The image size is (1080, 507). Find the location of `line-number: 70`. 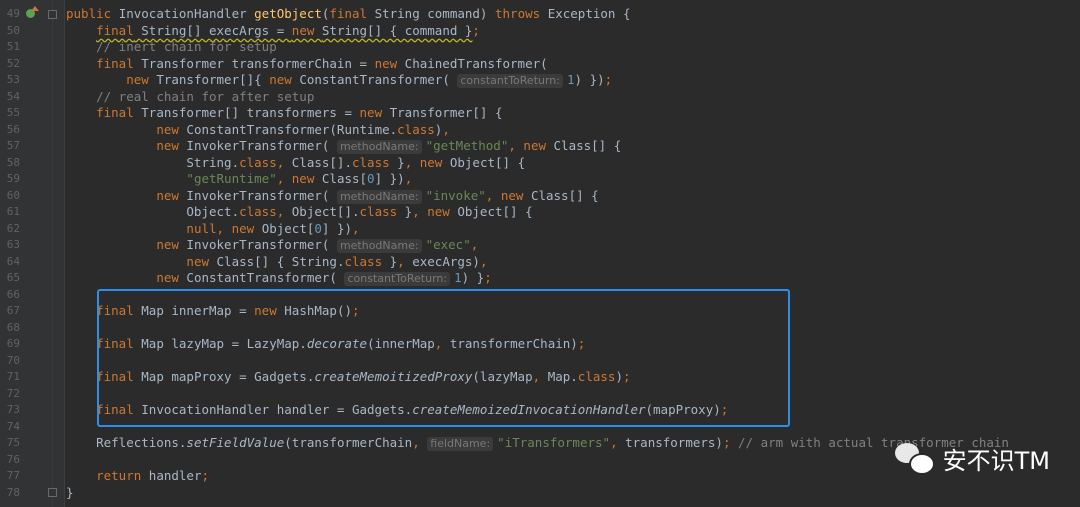

line-number: 70 is located at coordinates (13, 360).